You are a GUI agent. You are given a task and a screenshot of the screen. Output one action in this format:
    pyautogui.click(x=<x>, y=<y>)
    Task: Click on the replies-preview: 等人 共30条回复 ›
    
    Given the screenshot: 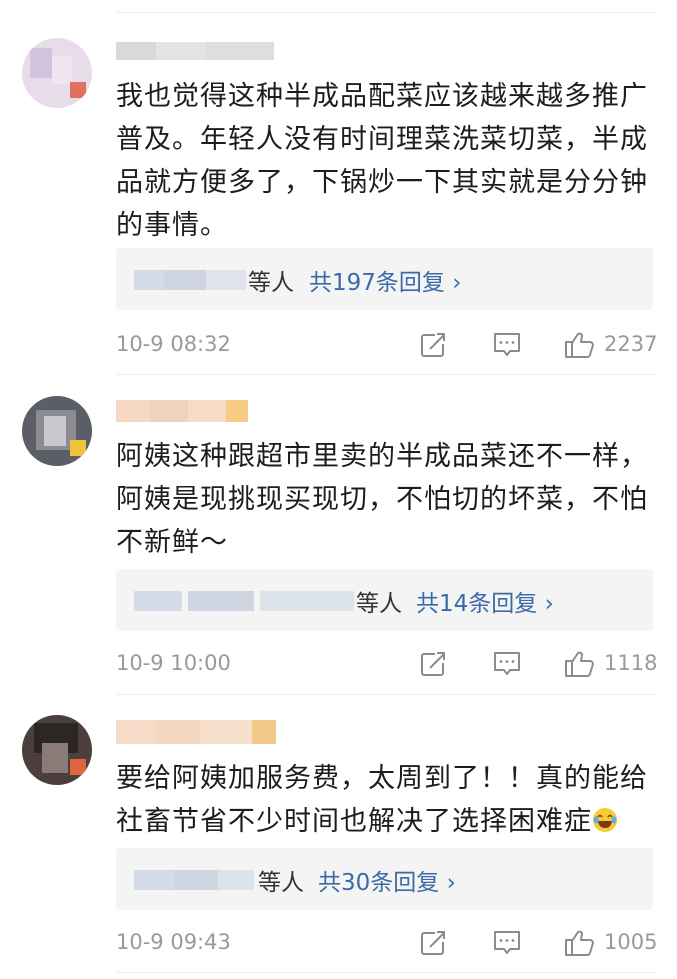 What is the action you would take?
    pyautogui.click(x=384, y=879)
    